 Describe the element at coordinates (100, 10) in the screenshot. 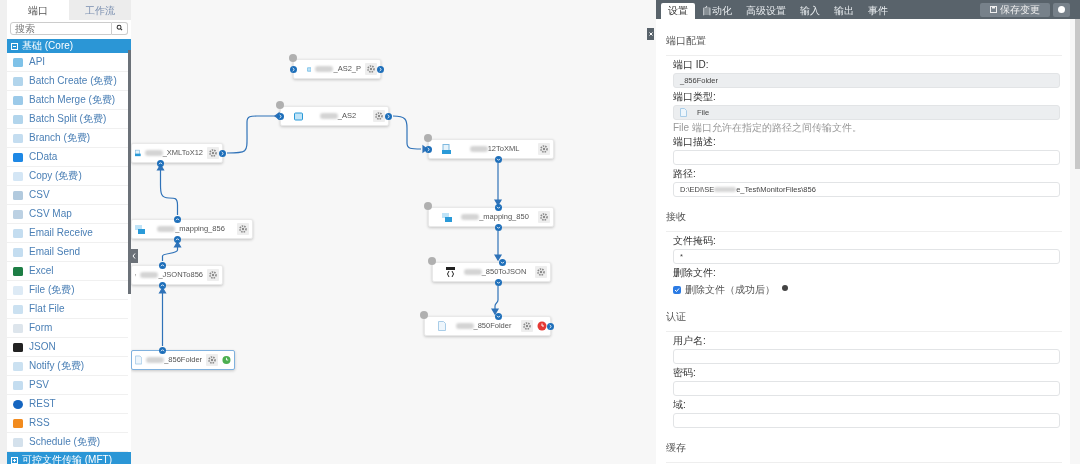

I see `sidebar-tab: 工作流` at that location.